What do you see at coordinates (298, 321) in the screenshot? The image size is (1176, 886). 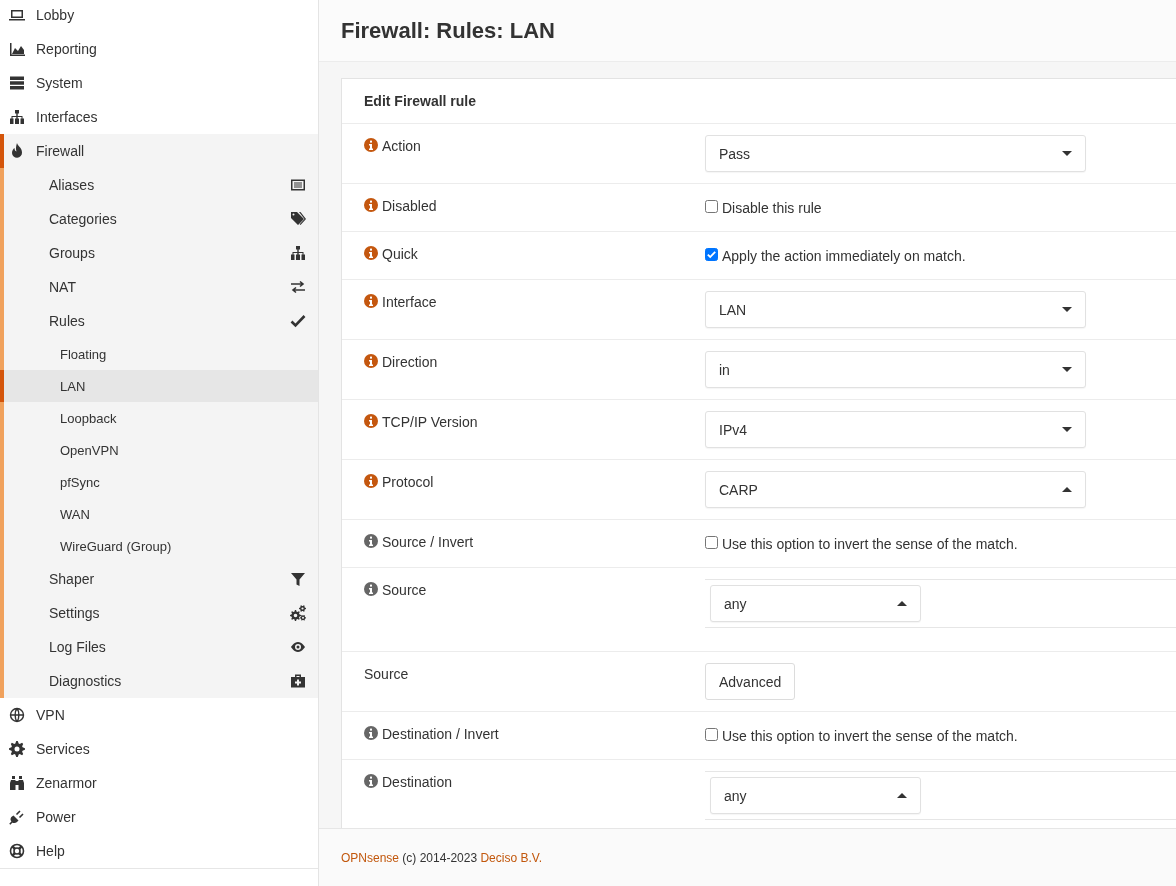 I see `check-icon` at bounding box center [298, 321].